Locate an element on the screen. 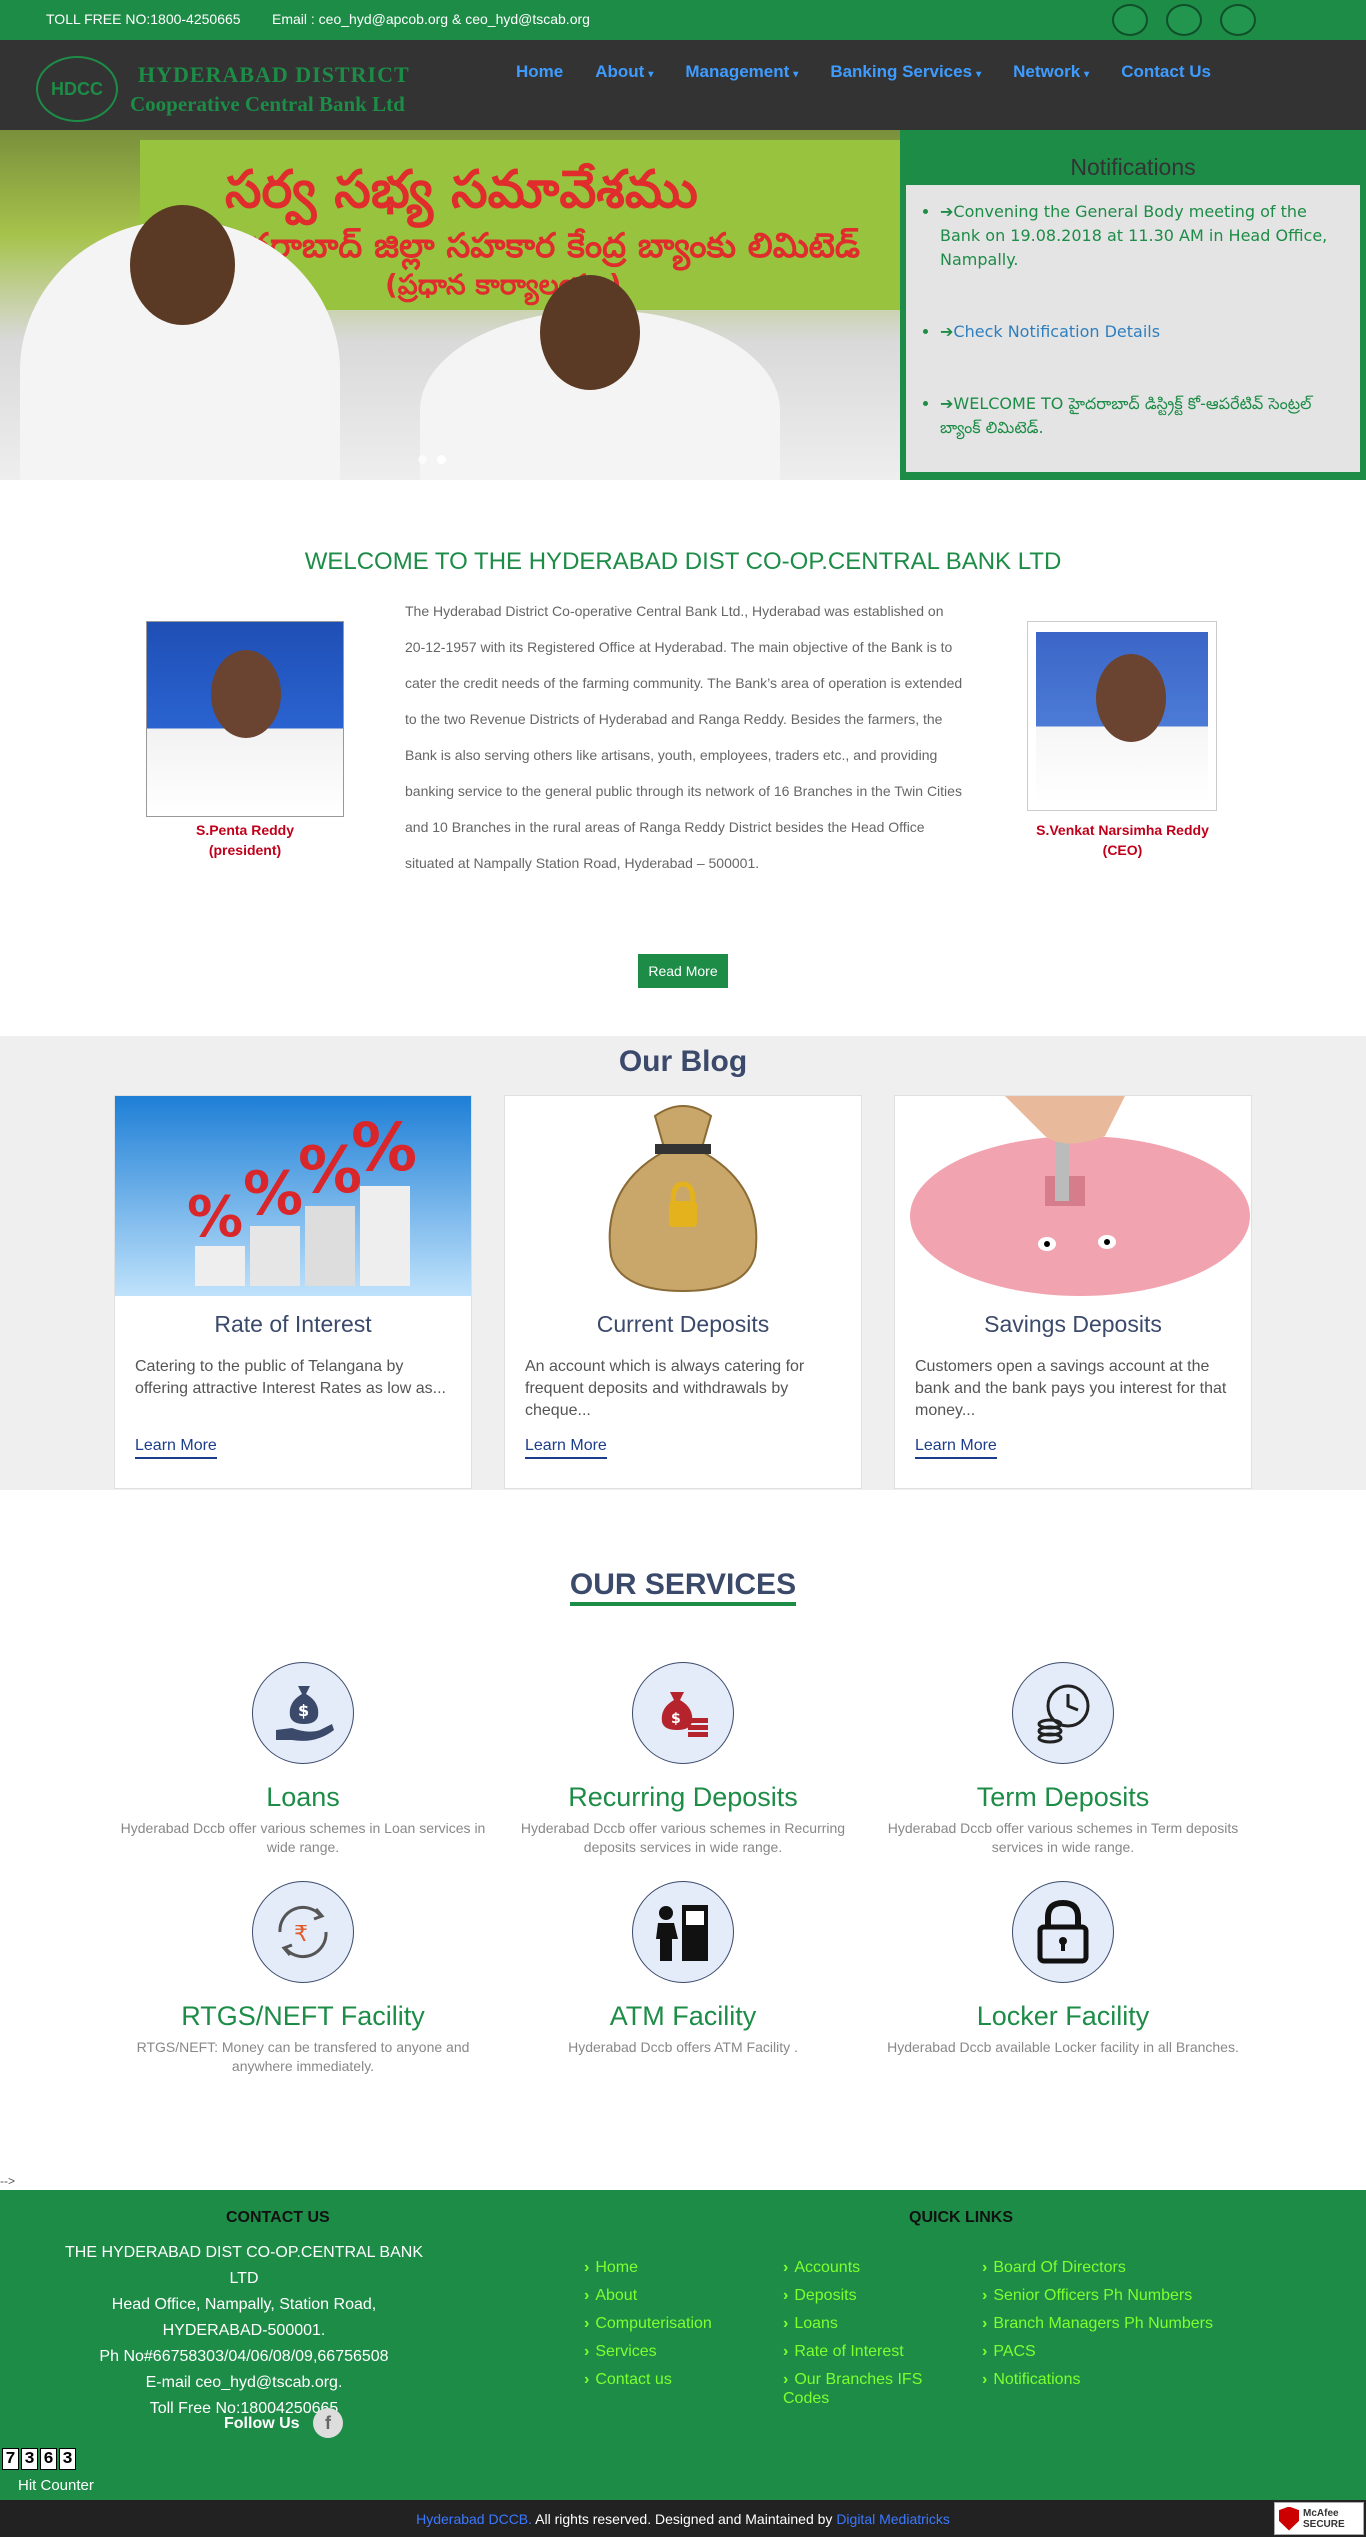  quick-link: › Services is located at coordinates (679, 2351).